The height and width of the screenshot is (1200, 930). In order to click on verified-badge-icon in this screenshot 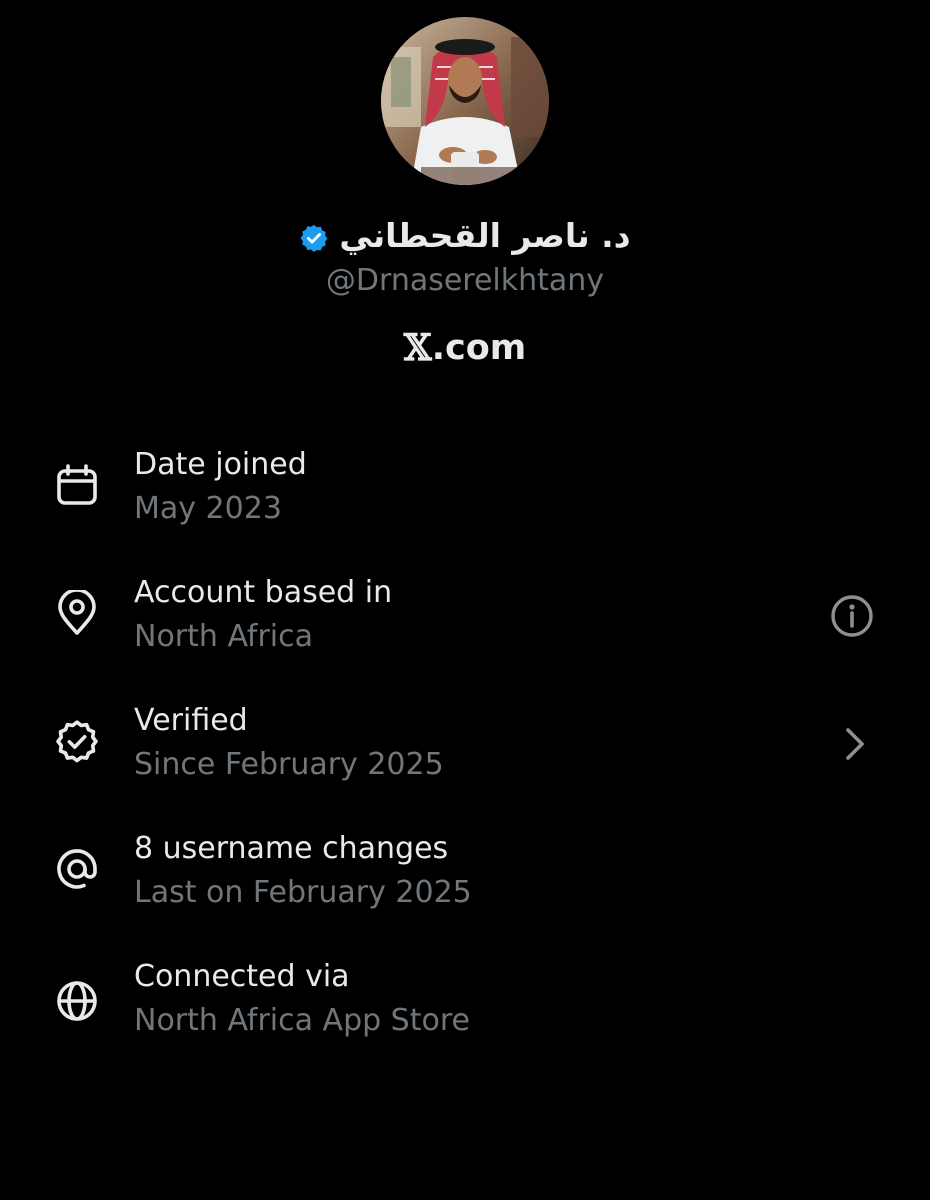, I will do `click(314, 238)`.